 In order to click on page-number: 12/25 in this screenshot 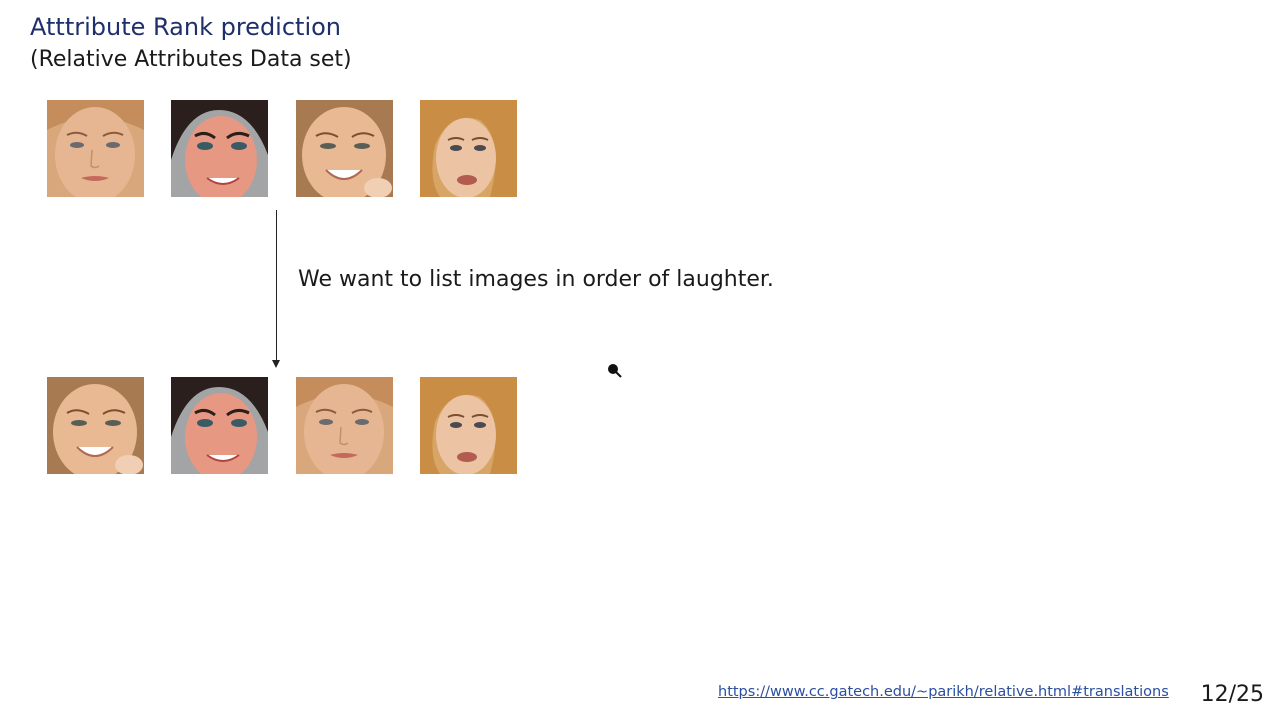, I will do `click(1232, 694)`.